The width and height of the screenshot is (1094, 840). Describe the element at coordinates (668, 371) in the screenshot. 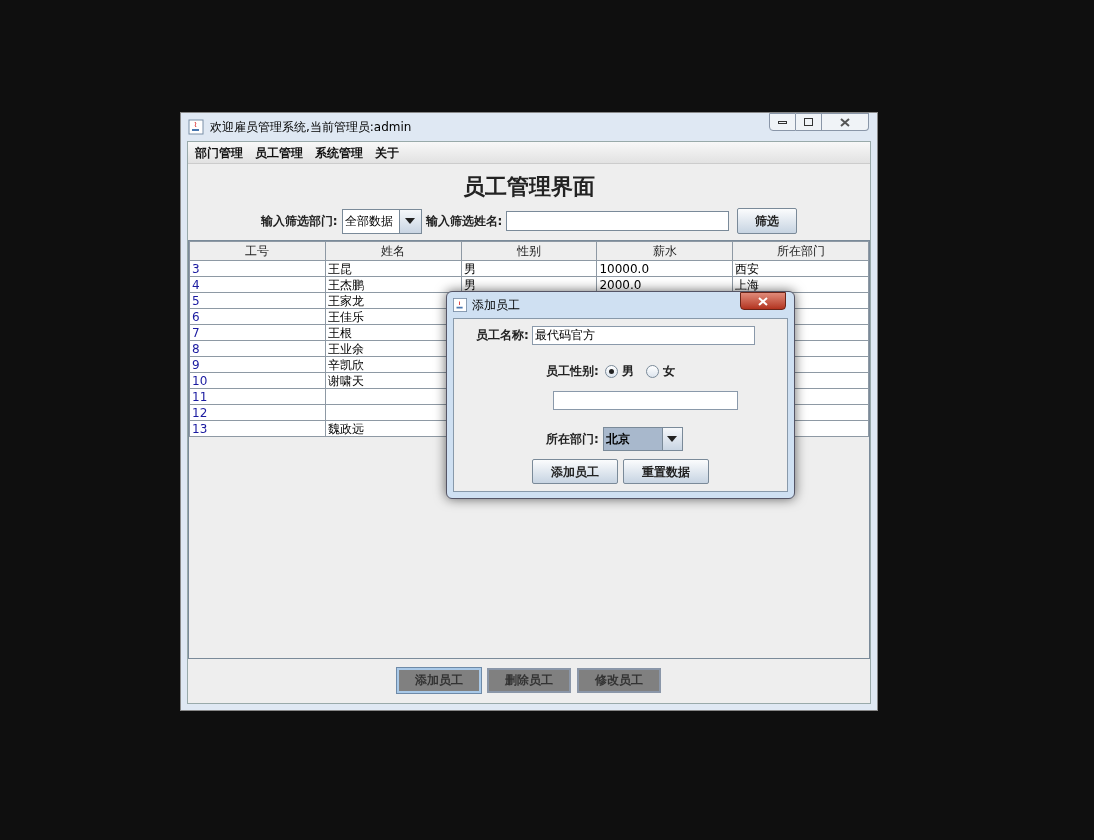

I see `radio-label: 女` at that location.